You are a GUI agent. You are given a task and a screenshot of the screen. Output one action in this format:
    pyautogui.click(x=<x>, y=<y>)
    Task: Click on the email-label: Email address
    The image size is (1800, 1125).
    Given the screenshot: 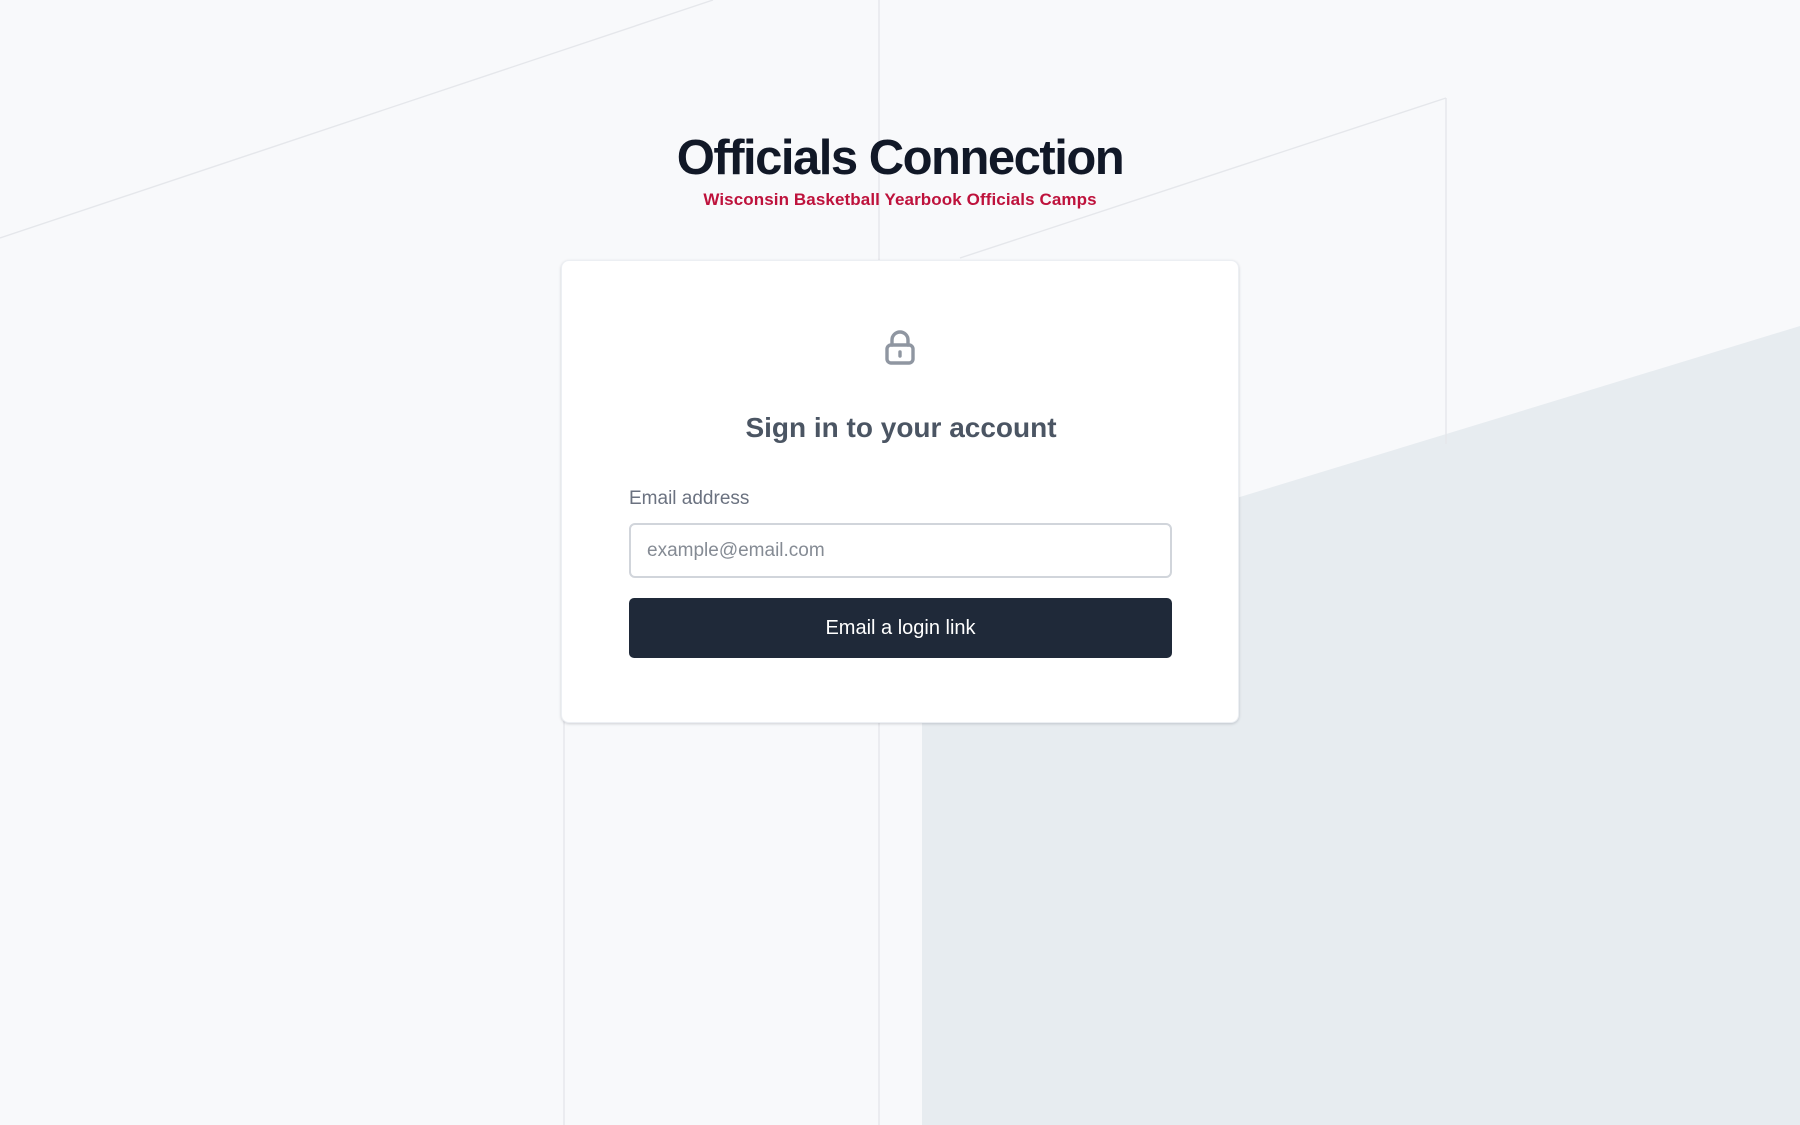 What is the action you would take?
    pyautogui.click(x=689, y=498)
    